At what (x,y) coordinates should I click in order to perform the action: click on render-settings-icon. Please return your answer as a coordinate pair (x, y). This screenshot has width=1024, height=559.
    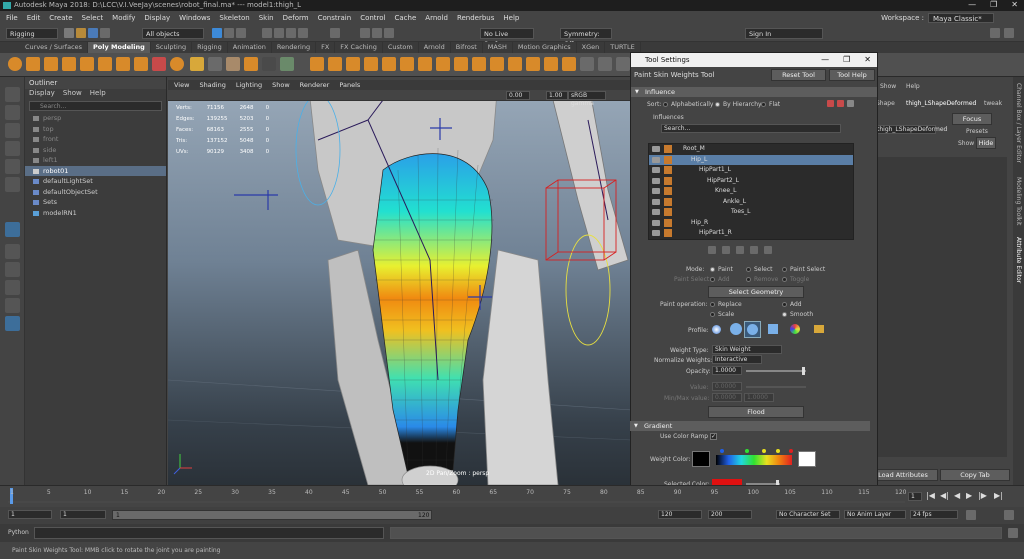
    Looking at the image, I should click on (389, 33).